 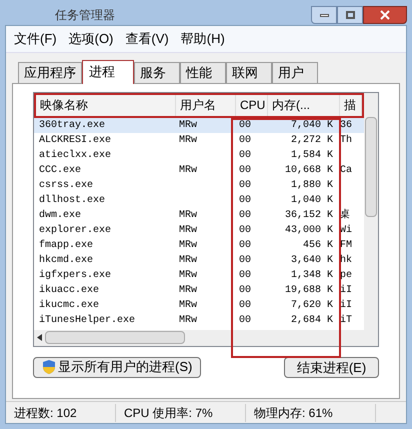 I want to click on tab: 用户, so click(x=295, y=72).